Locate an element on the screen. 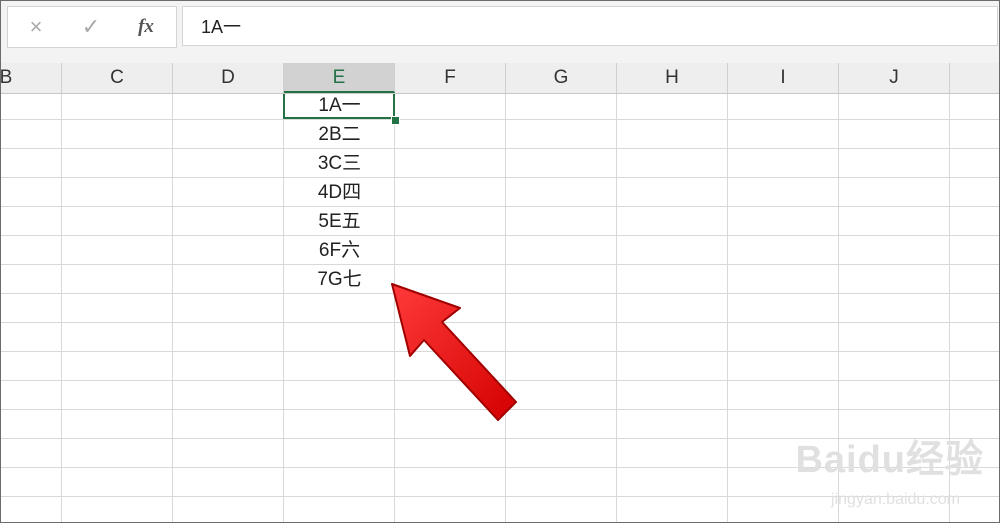 This screenshot has height=523, width=1000. column-header-i: I is located at coordinates (783, 78).